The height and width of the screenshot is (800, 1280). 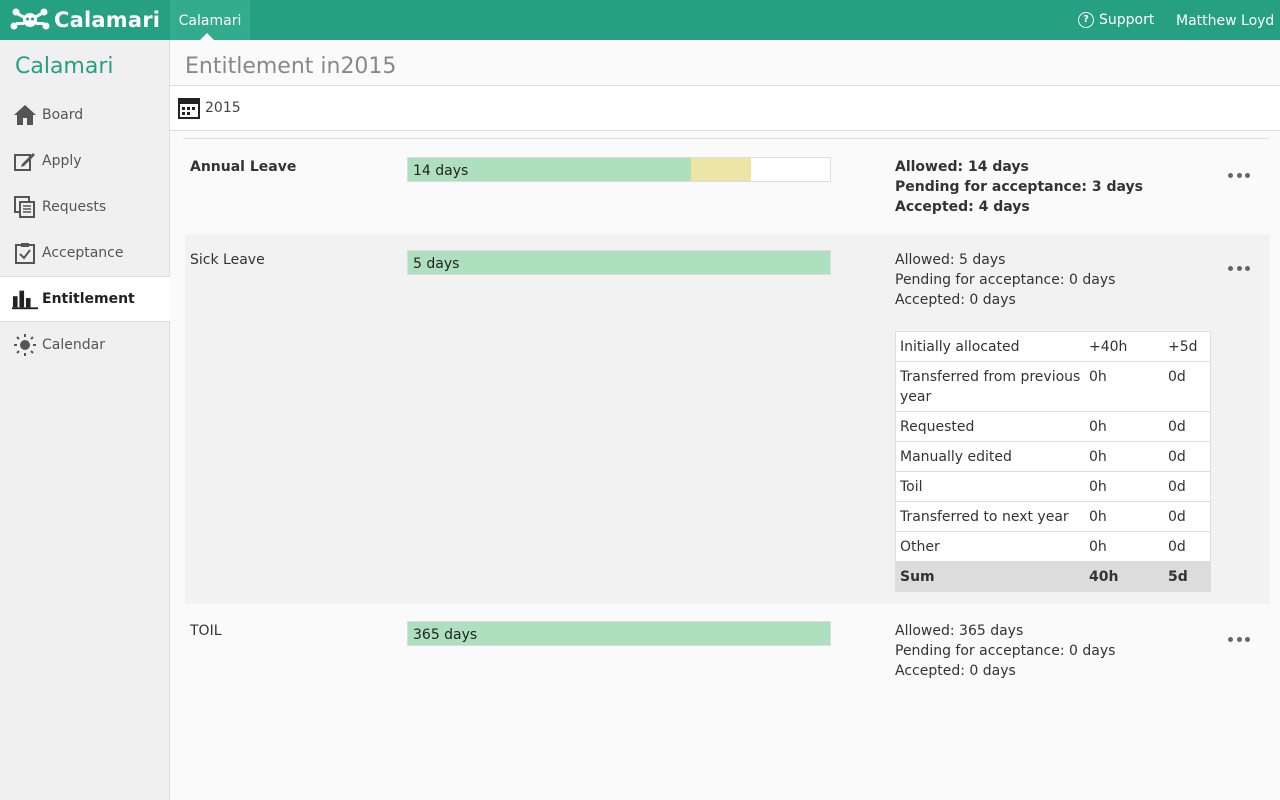 What do you see at coordinates (73, 345) in the screenshot?
I see `sidebar-item-label: Calendar` at bounding box center [73, 345].